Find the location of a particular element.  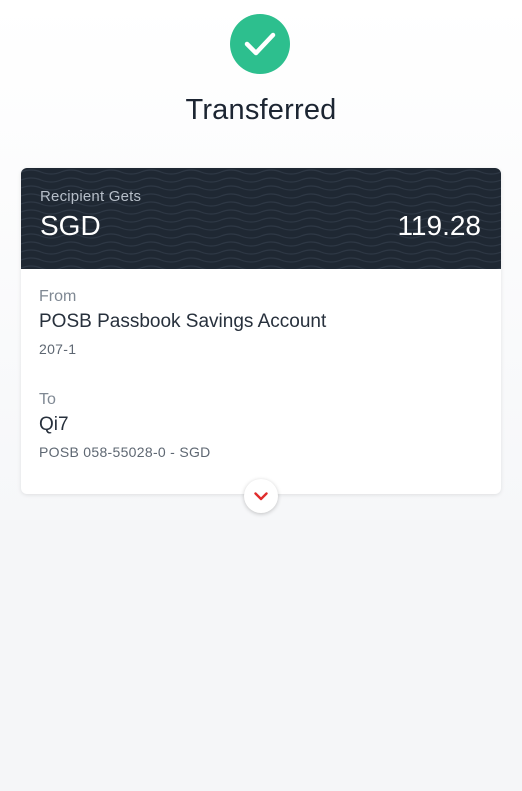

currency-code: SGD is located at coordinates (70, 225).